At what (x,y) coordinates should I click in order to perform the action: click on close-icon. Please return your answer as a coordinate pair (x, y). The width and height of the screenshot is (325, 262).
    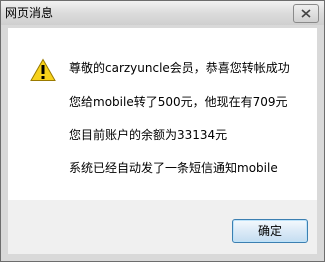
    Looking at the image, I should click on (306, 13).